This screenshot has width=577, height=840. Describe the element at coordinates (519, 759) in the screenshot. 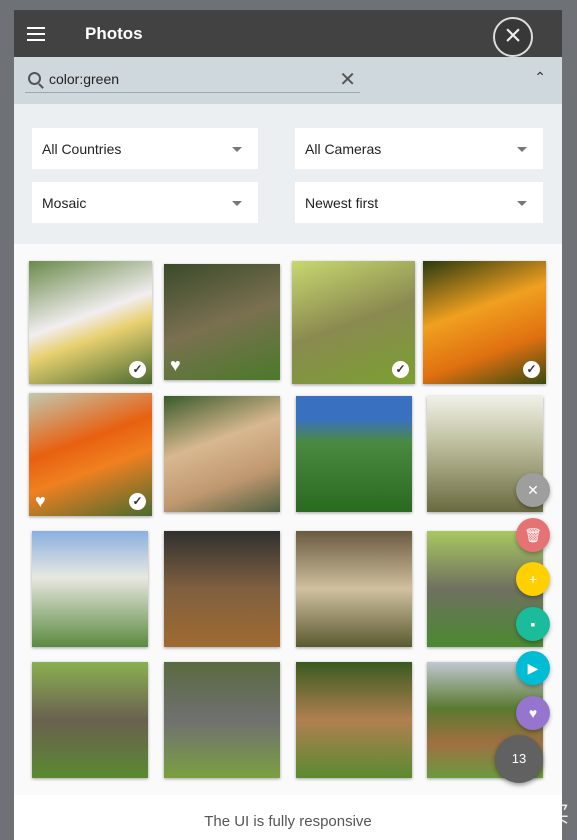

I see `selection-count-button: 13` at that location.